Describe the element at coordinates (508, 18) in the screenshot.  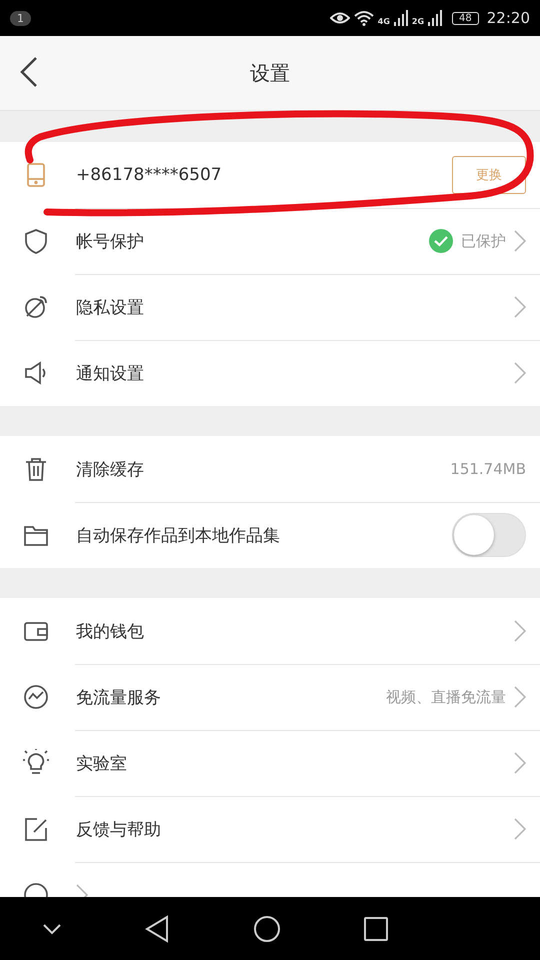
I see `clock-time: 22:20` at that location.